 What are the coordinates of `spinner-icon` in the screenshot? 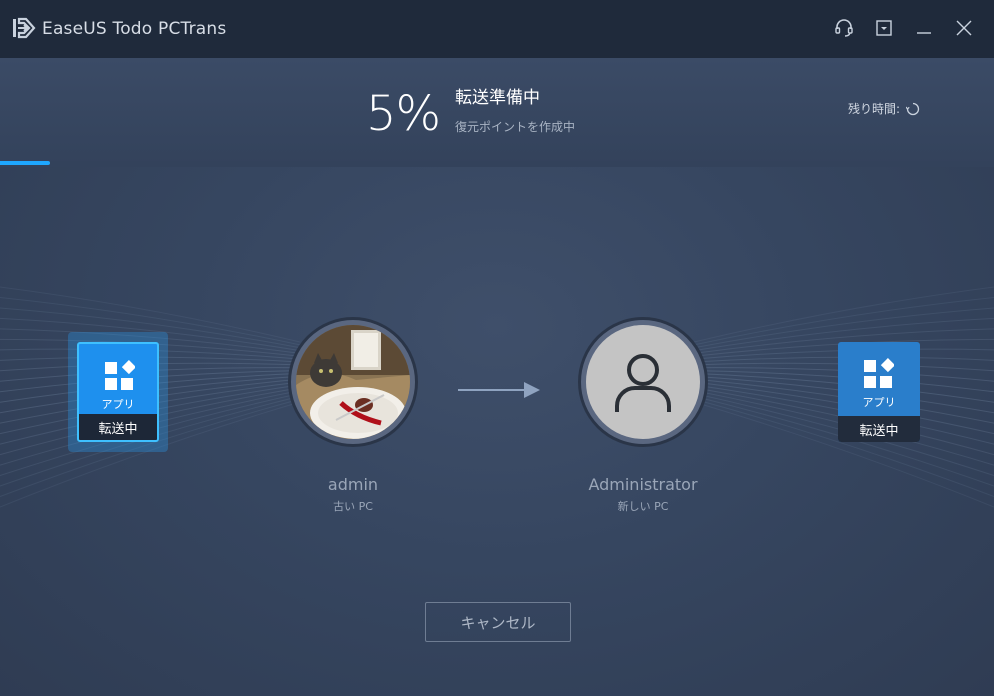 It's located at (913, 108).